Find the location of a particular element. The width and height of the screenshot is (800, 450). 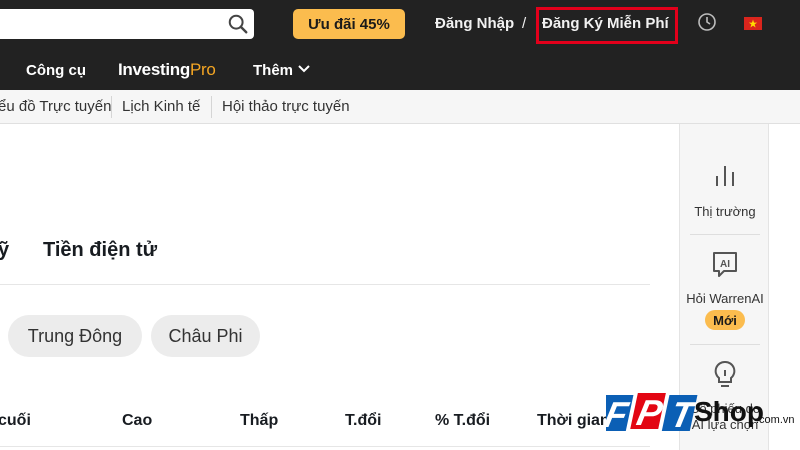

subnav-economic-calendar: Lịch Kinh tế is located at coordinates (161, 106).